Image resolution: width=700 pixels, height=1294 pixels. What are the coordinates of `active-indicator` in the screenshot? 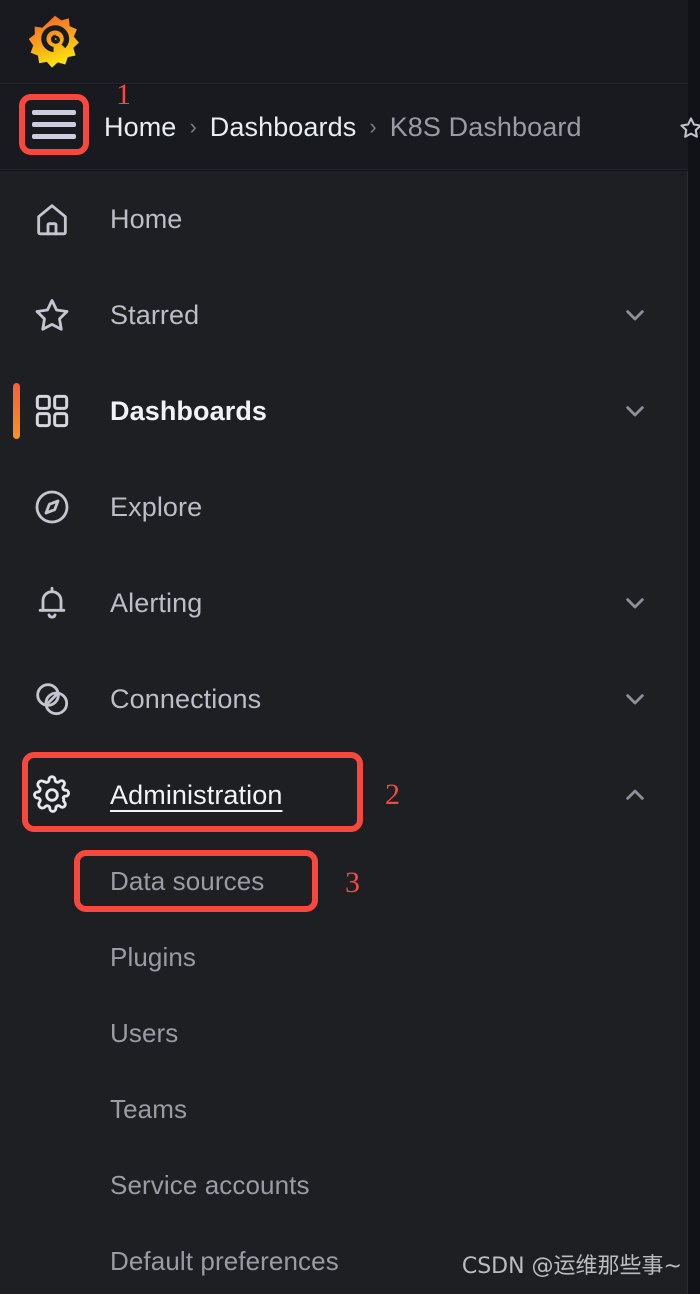 It's located at (16, 411).